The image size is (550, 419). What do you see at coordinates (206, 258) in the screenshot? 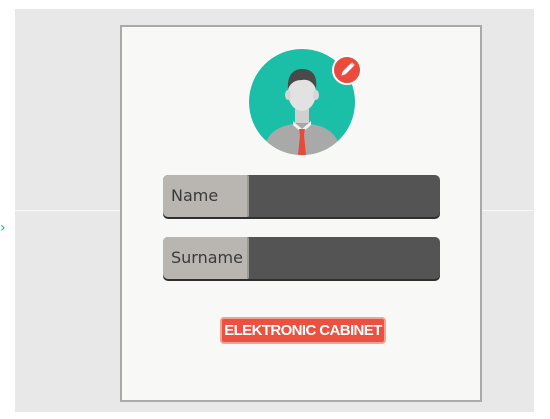
I see `surname-label: Surname` at bounding box center [206, 258].